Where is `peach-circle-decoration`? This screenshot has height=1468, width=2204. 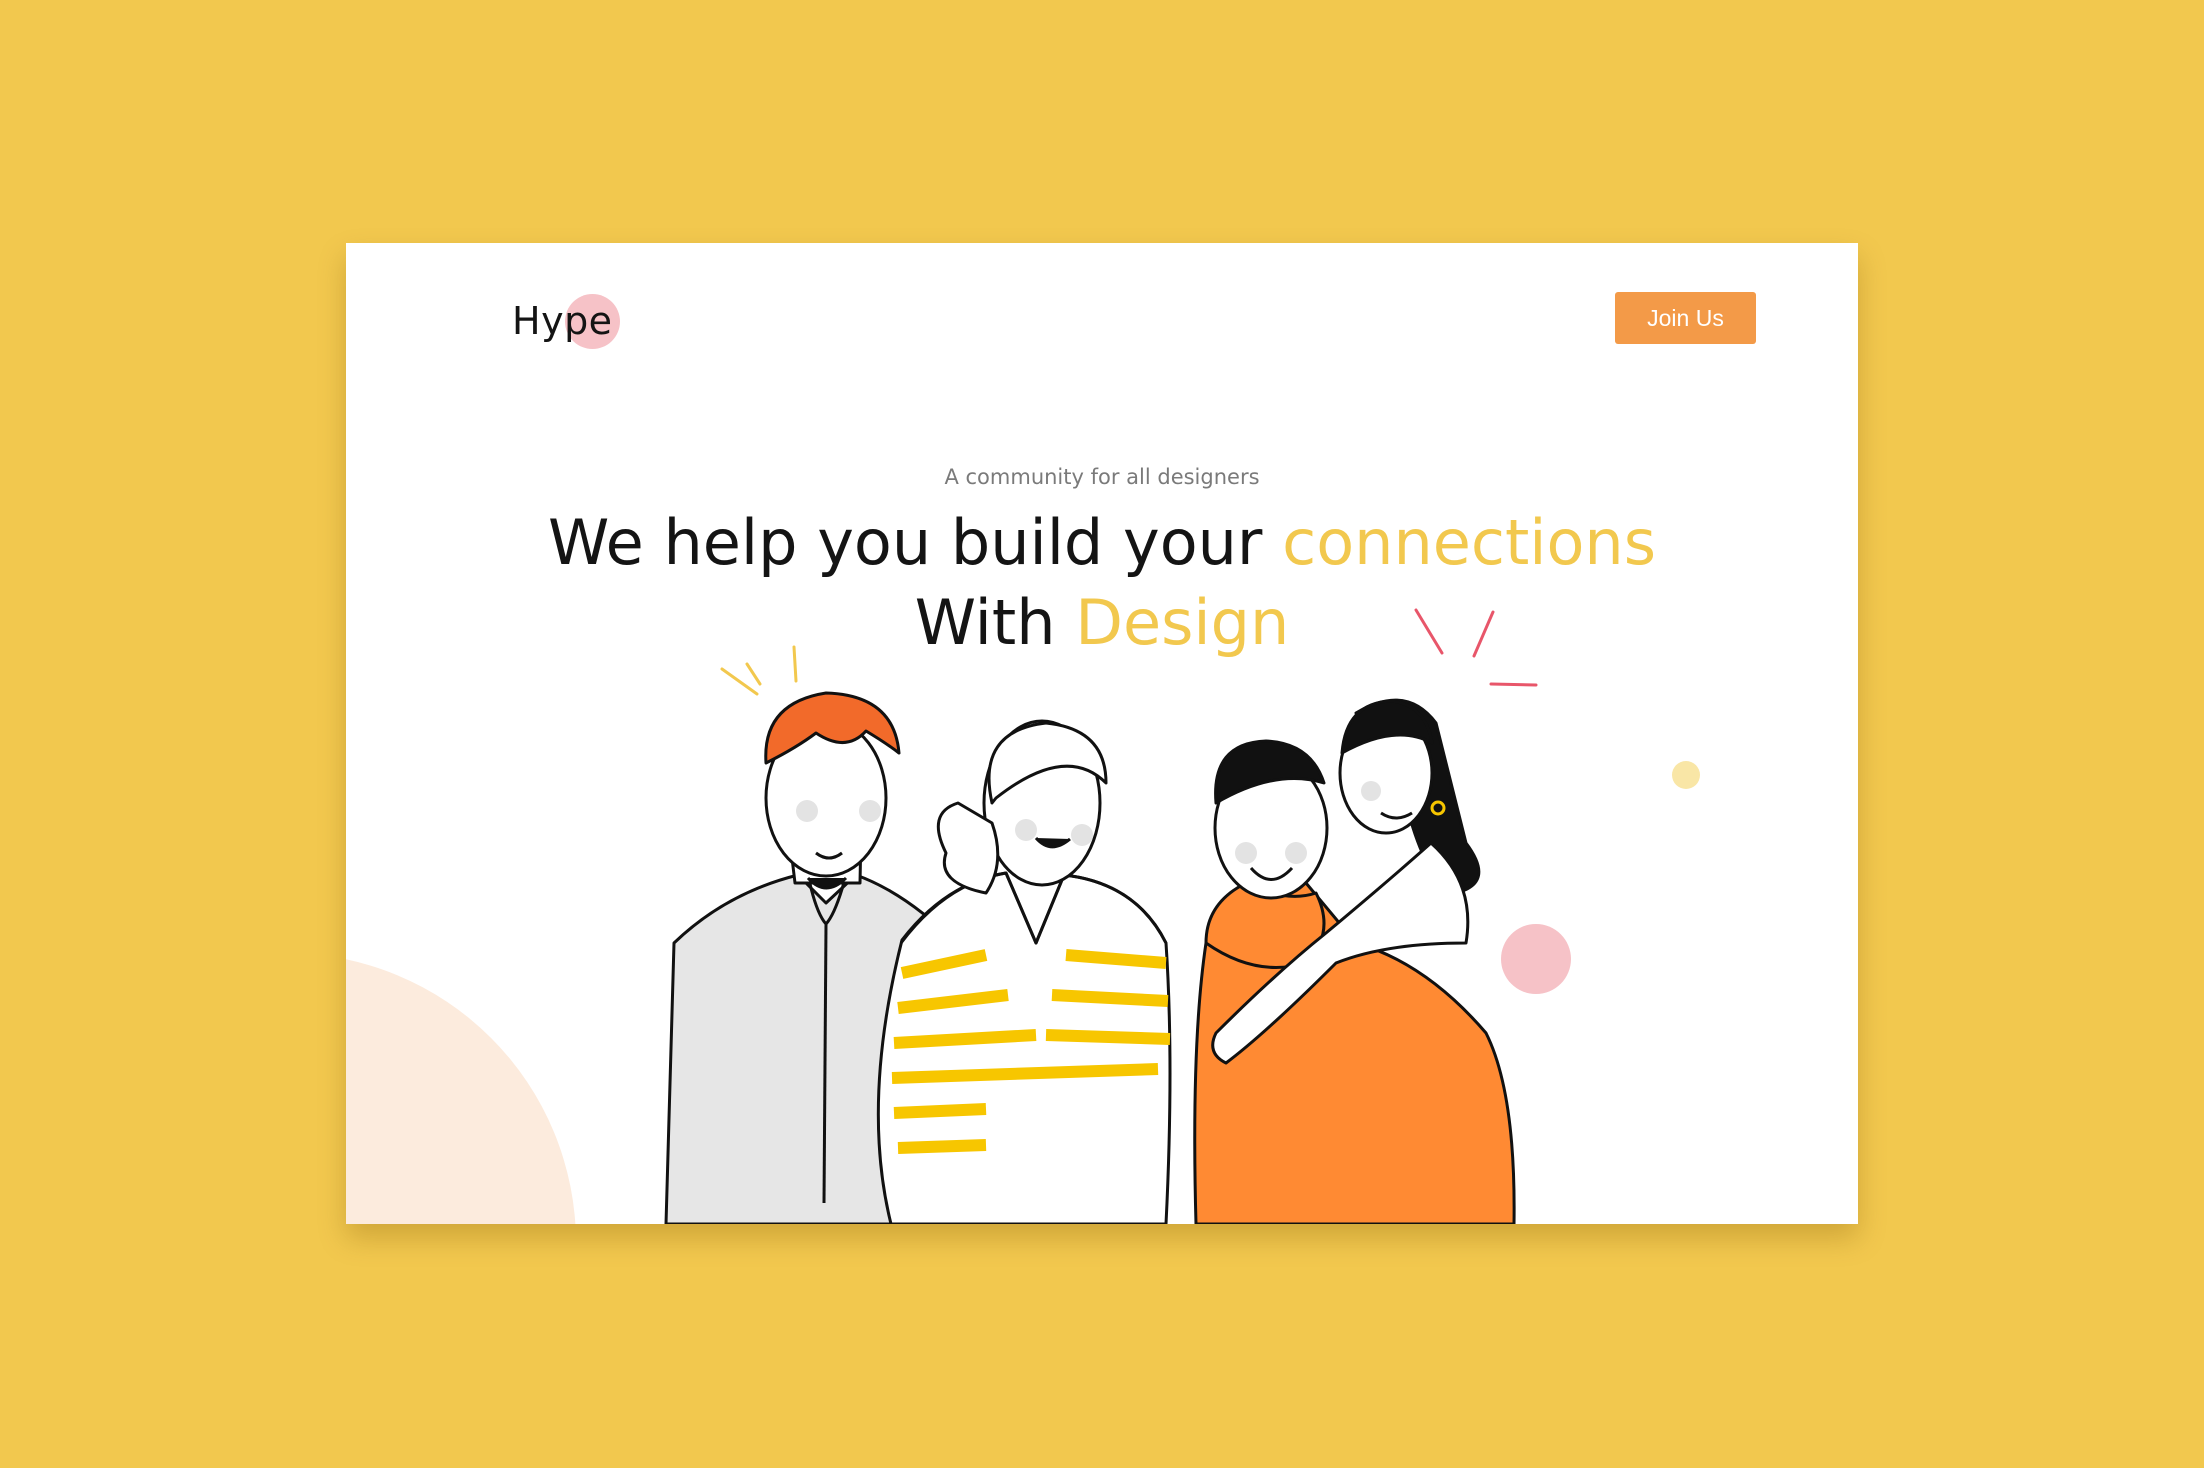 peach-circle-decoration is located at coordinates (461, 1091).